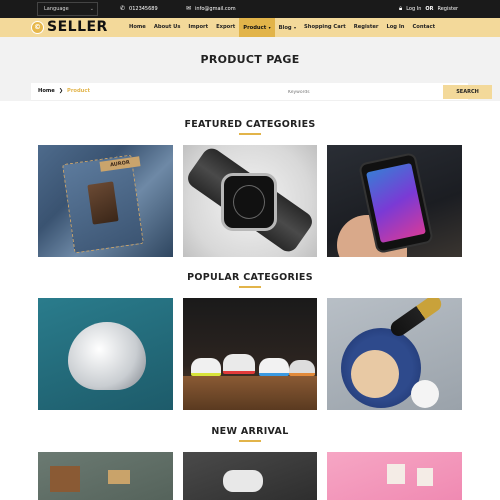  What do you see at coordinates (285, 28) in the screenshot?
I see `nav-item-blog-label: Blog` at bounding box center [285, 28].